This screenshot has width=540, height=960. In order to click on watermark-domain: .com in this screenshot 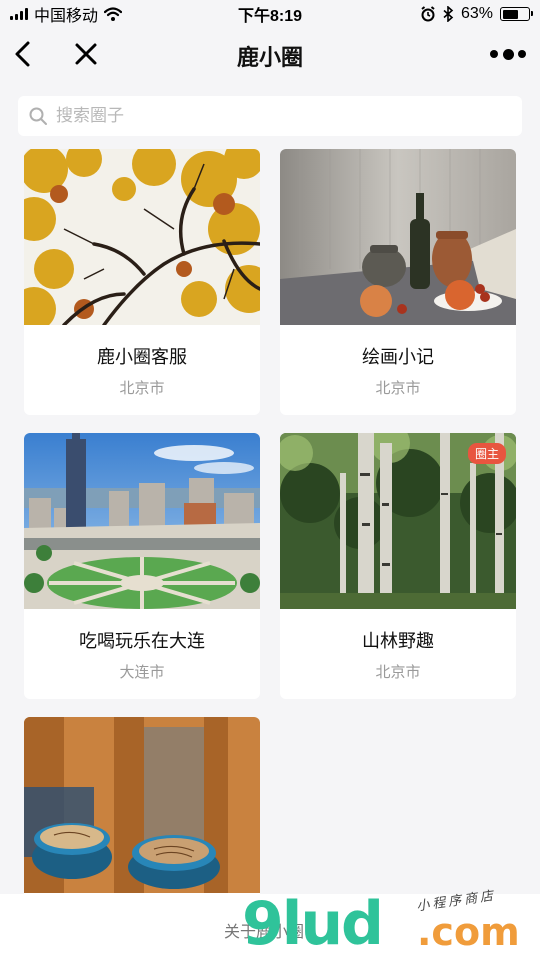, I will do `click(468, 932)`.